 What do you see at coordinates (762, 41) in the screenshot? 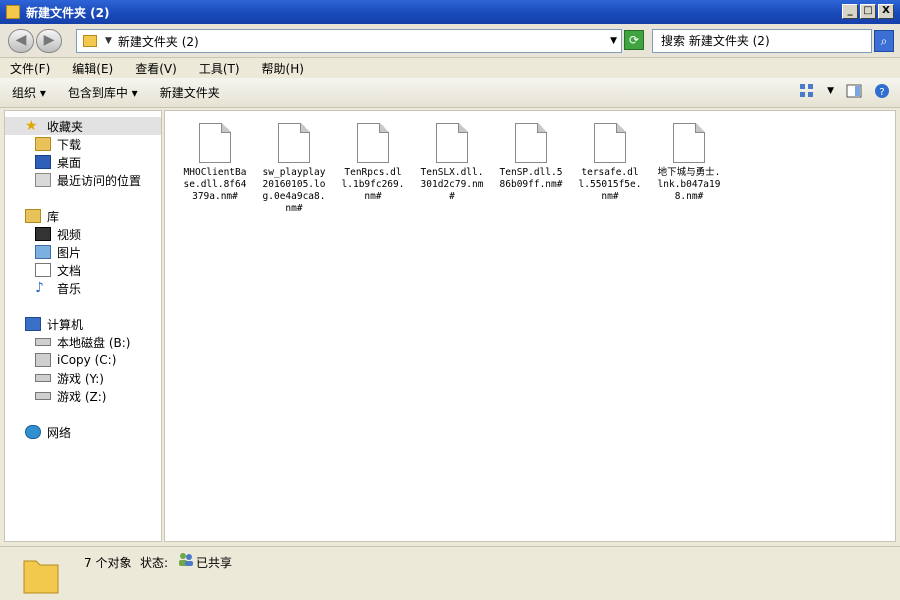
I see `search-input: 搜索 新建文件夹 (2)` at bounding box center [762, 41].